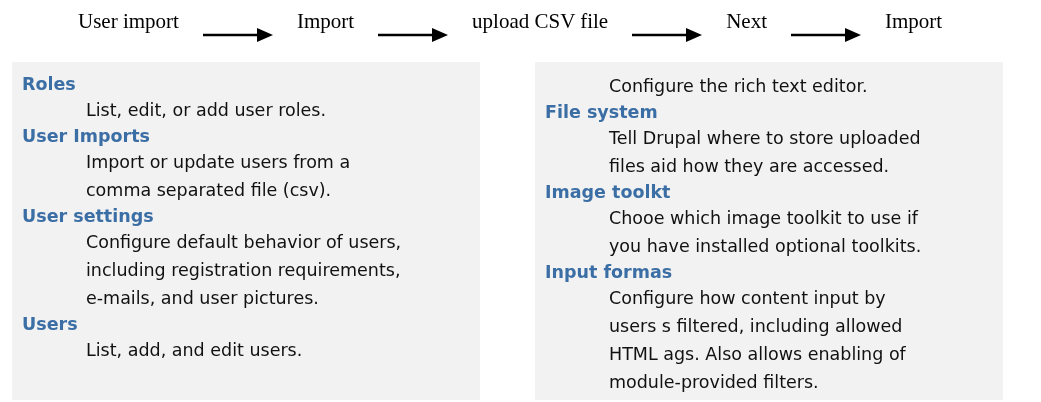 Image resolution: width=1041 pixels, height=402 pixels. I want to click on admin-link: Users, so click(251, 324).